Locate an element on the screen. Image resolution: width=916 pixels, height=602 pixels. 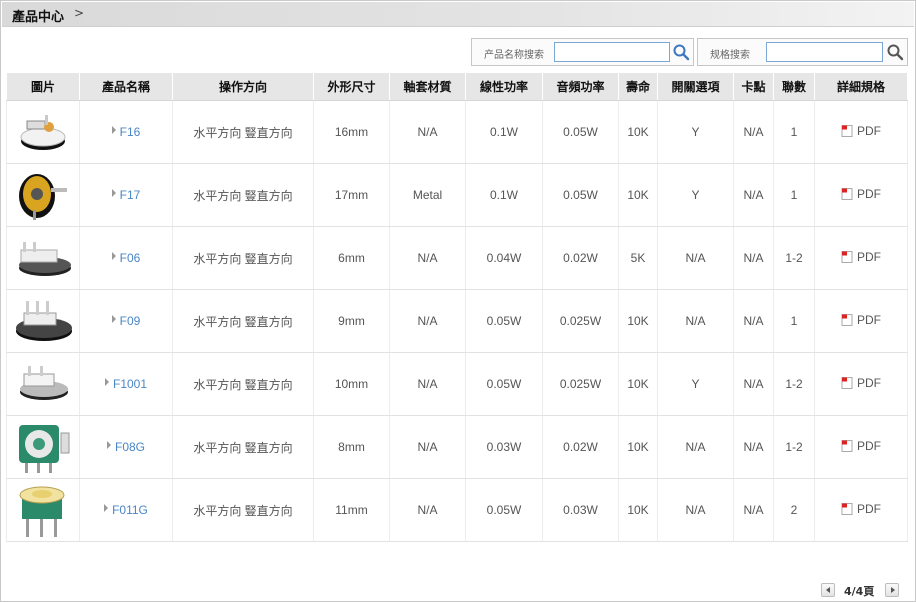
product-name-cell: F011G is located at coordinates (126, 510).